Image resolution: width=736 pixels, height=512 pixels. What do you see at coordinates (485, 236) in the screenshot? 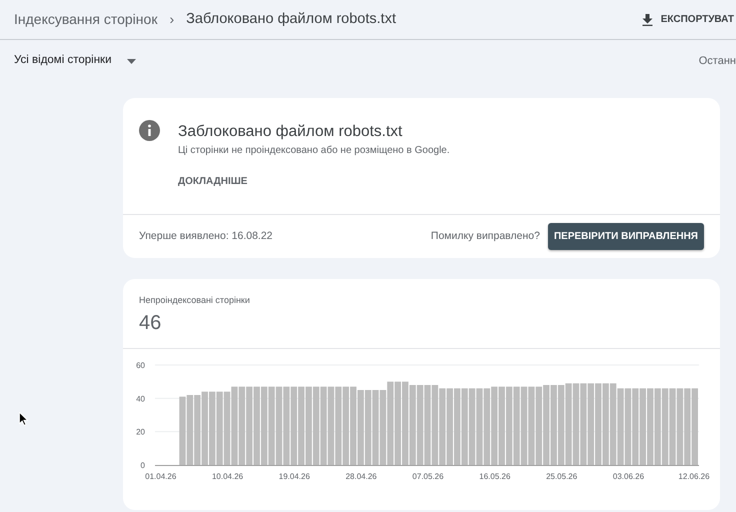
I see `fixed-question-text: Помилку виправлено?` at bounding box center [485, 236].